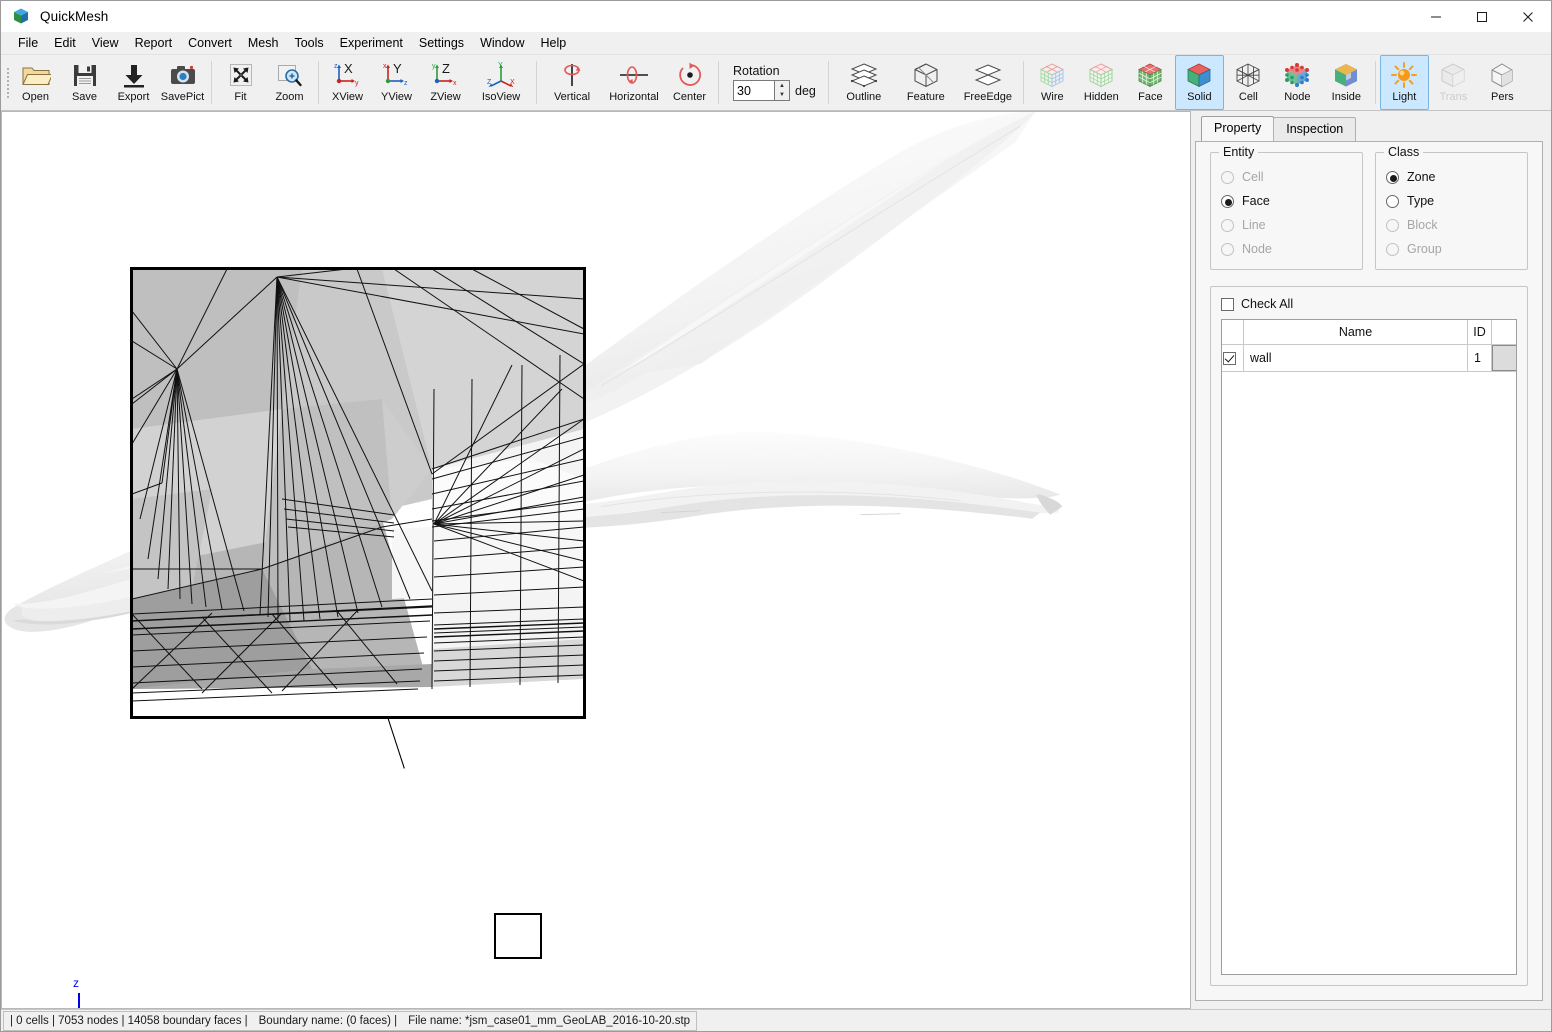  What do you see at coordinates (84, 82) in the screenshot?
I see `save-button: Save` at bounding box center [84, 82].